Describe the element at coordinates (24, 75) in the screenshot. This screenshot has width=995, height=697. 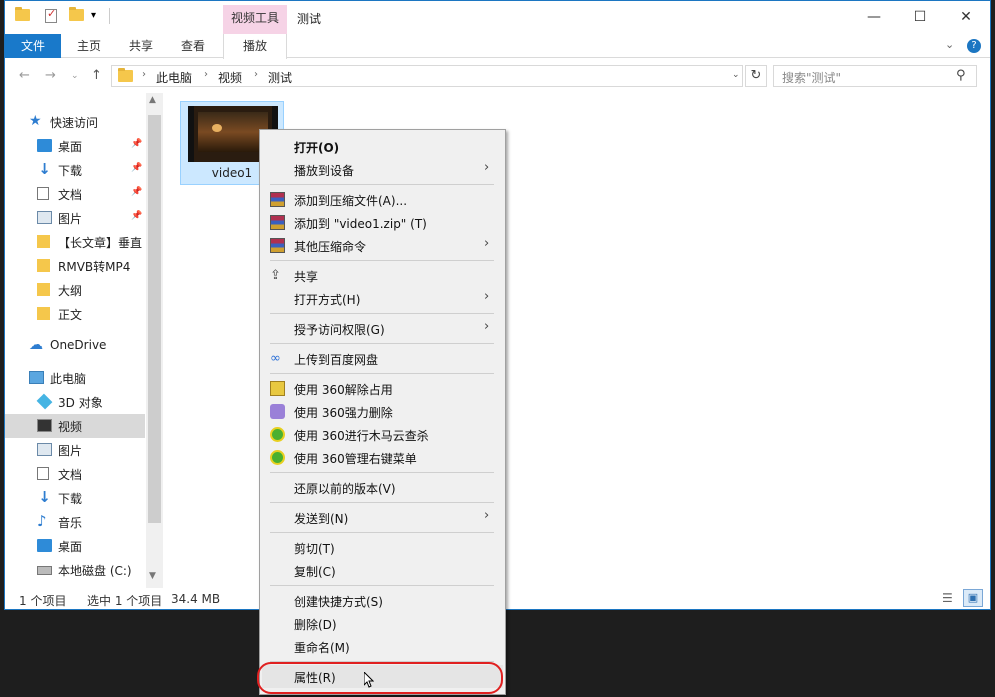
I see `back-arrow-icon: ←` at that location.